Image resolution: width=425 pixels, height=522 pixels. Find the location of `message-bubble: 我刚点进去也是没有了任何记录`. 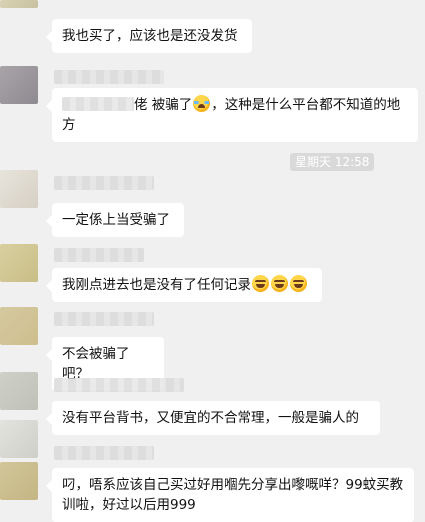

message-bubble: 我刚点进去也是没有了任何记录 is located at coordinates (184, 285).